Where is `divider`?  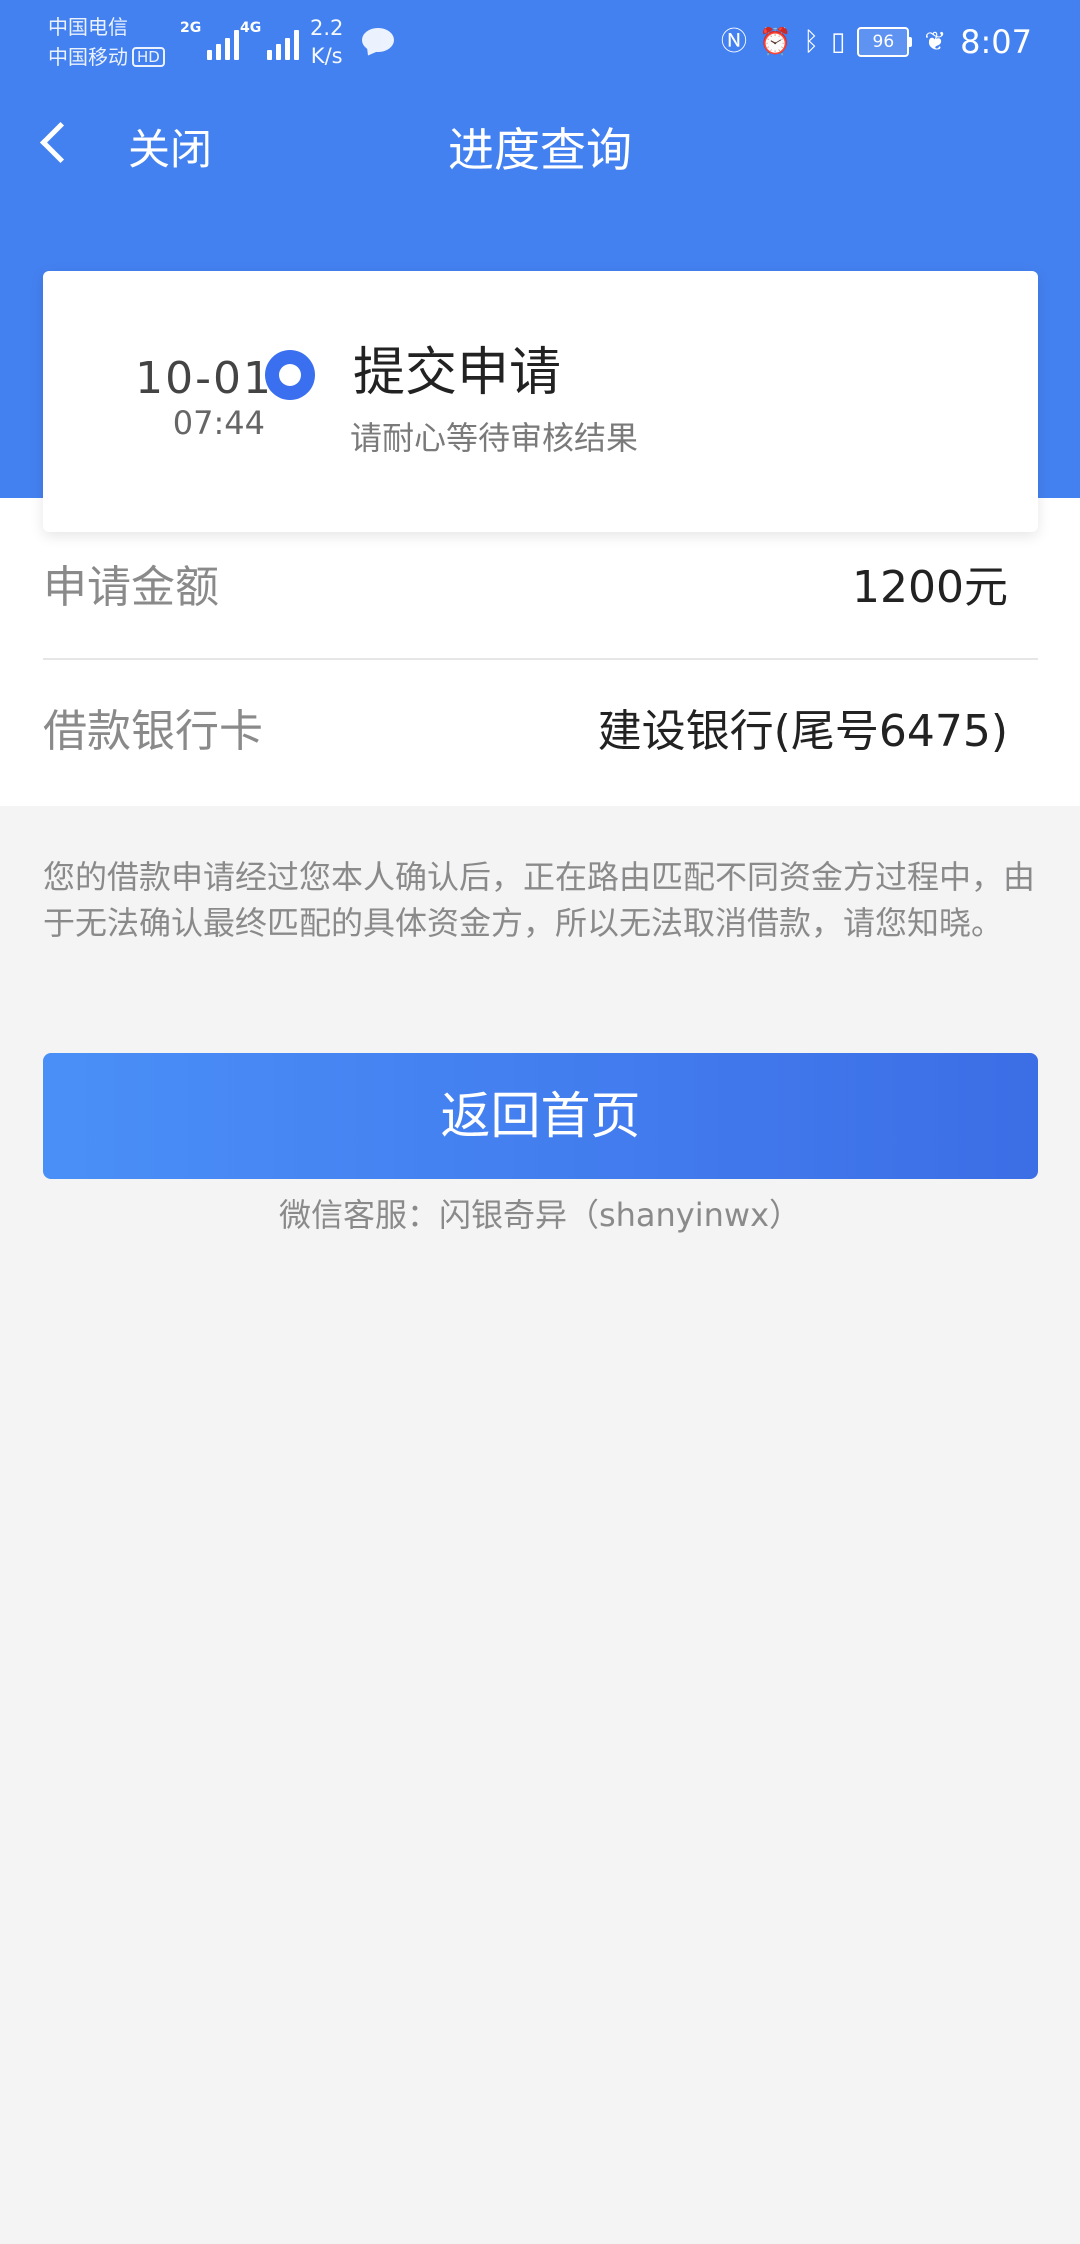 divider is located at coordinates (540, 659).